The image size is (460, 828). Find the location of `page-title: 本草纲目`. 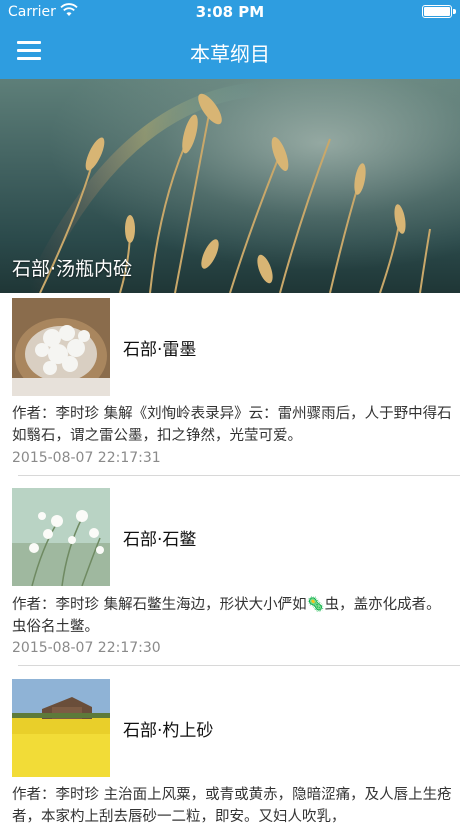

page-title: 本草纲目 is located at coordinates (230, 54).